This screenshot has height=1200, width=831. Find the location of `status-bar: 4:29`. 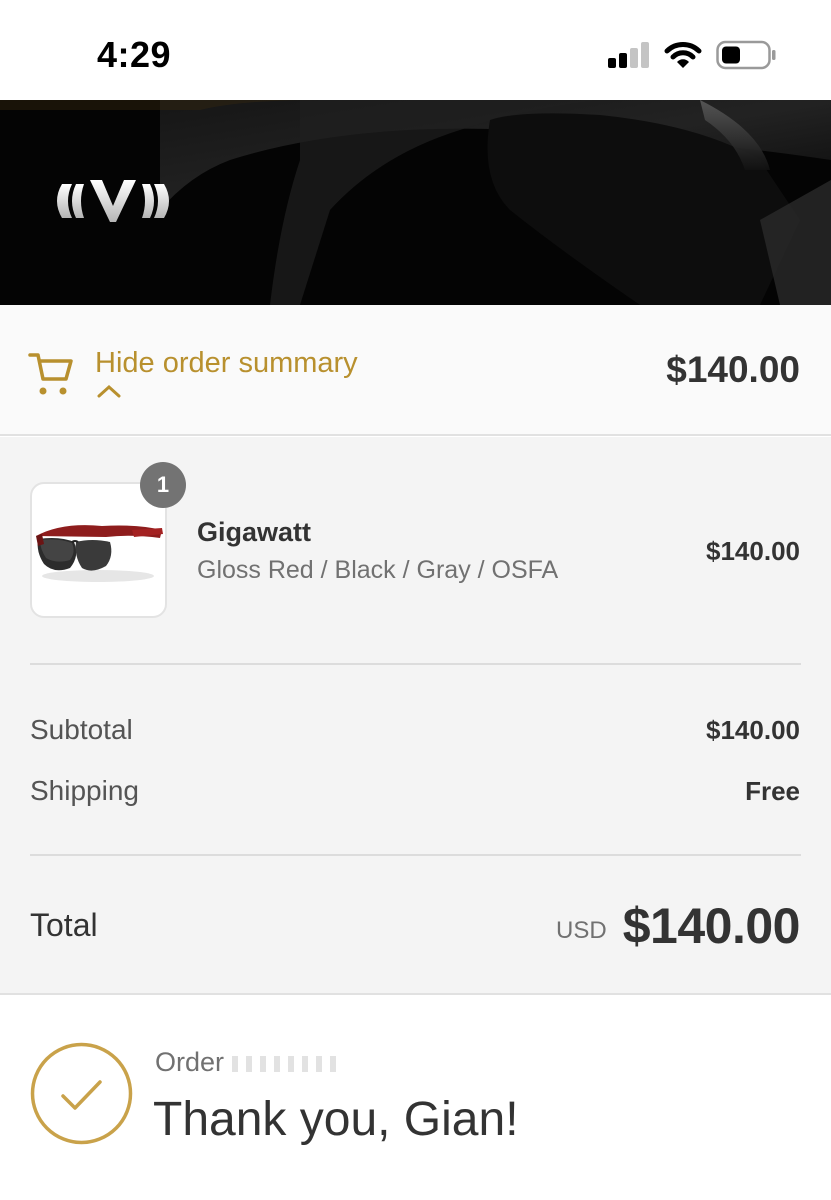

status-bar: 4:29 is located at coordinates (415, 50).